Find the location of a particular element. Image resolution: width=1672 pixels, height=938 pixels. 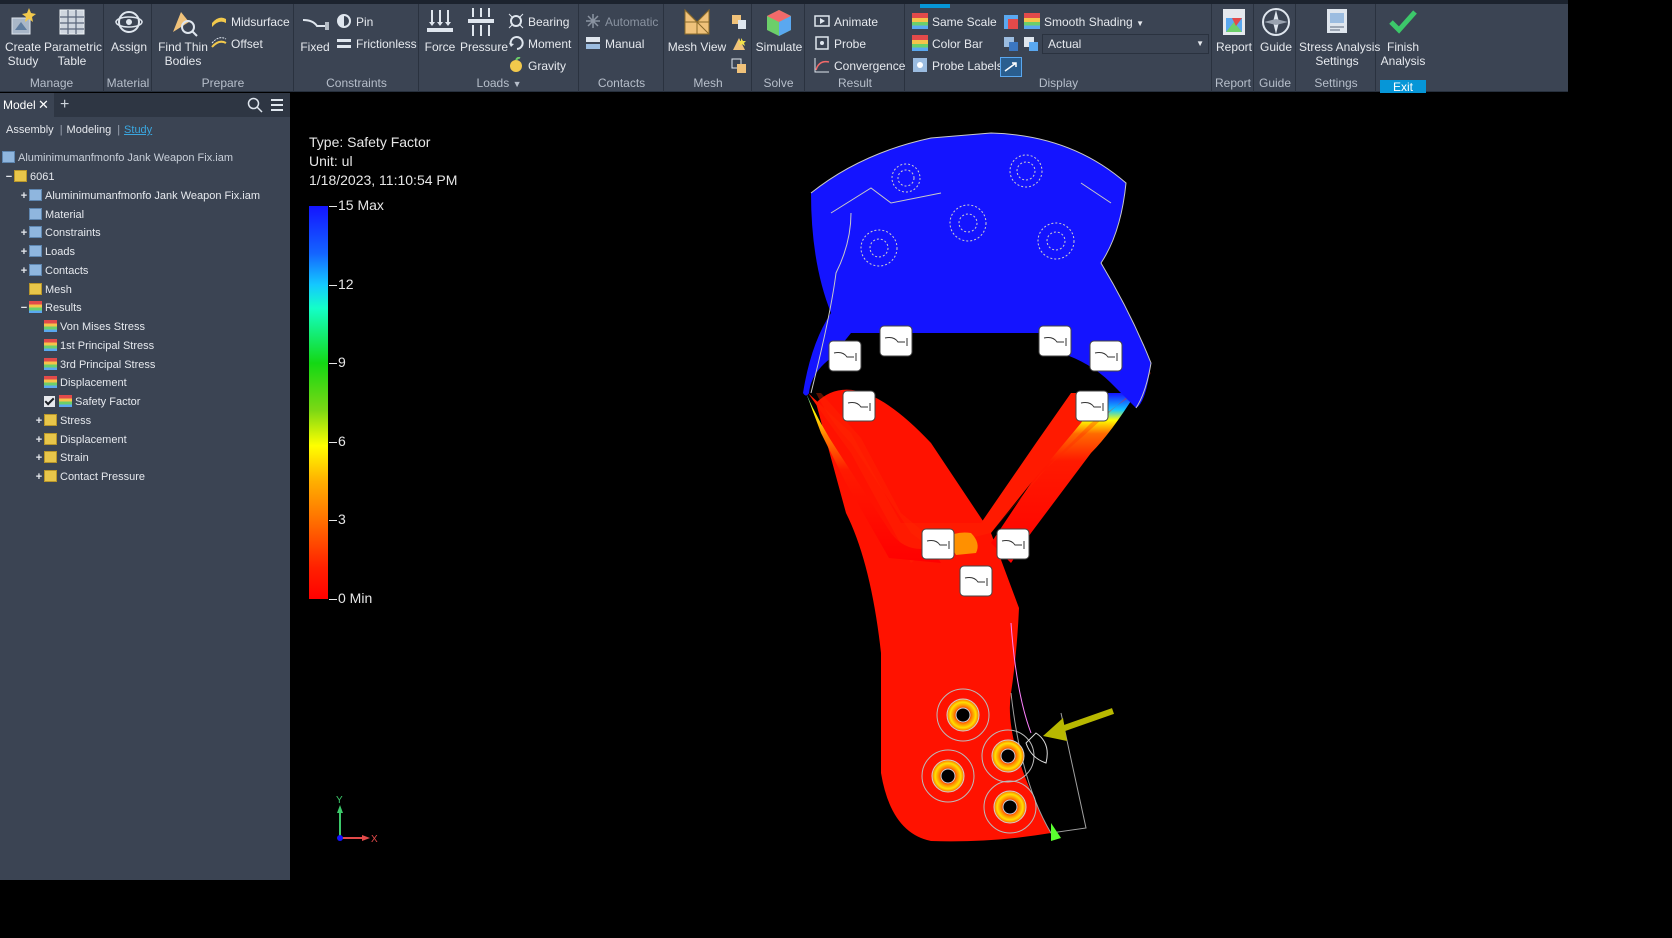

tree-node: − 6061 is located at coordinates (29, 177).